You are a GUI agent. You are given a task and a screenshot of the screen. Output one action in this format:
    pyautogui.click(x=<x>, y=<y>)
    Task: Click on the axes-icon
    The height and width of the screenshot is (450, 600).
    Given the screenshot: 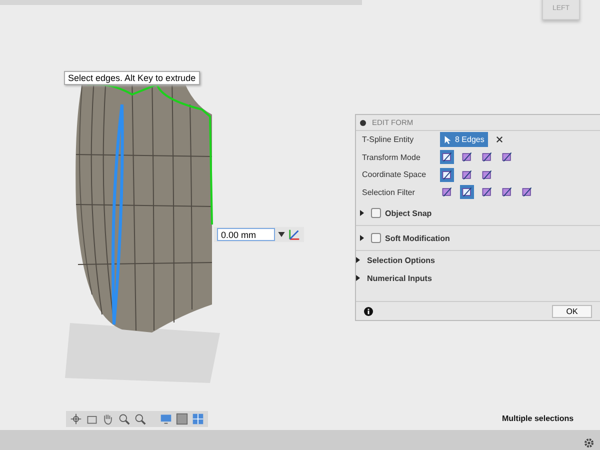 What is the action you would take?
    pyautogui.click(x=294, y=234)
    